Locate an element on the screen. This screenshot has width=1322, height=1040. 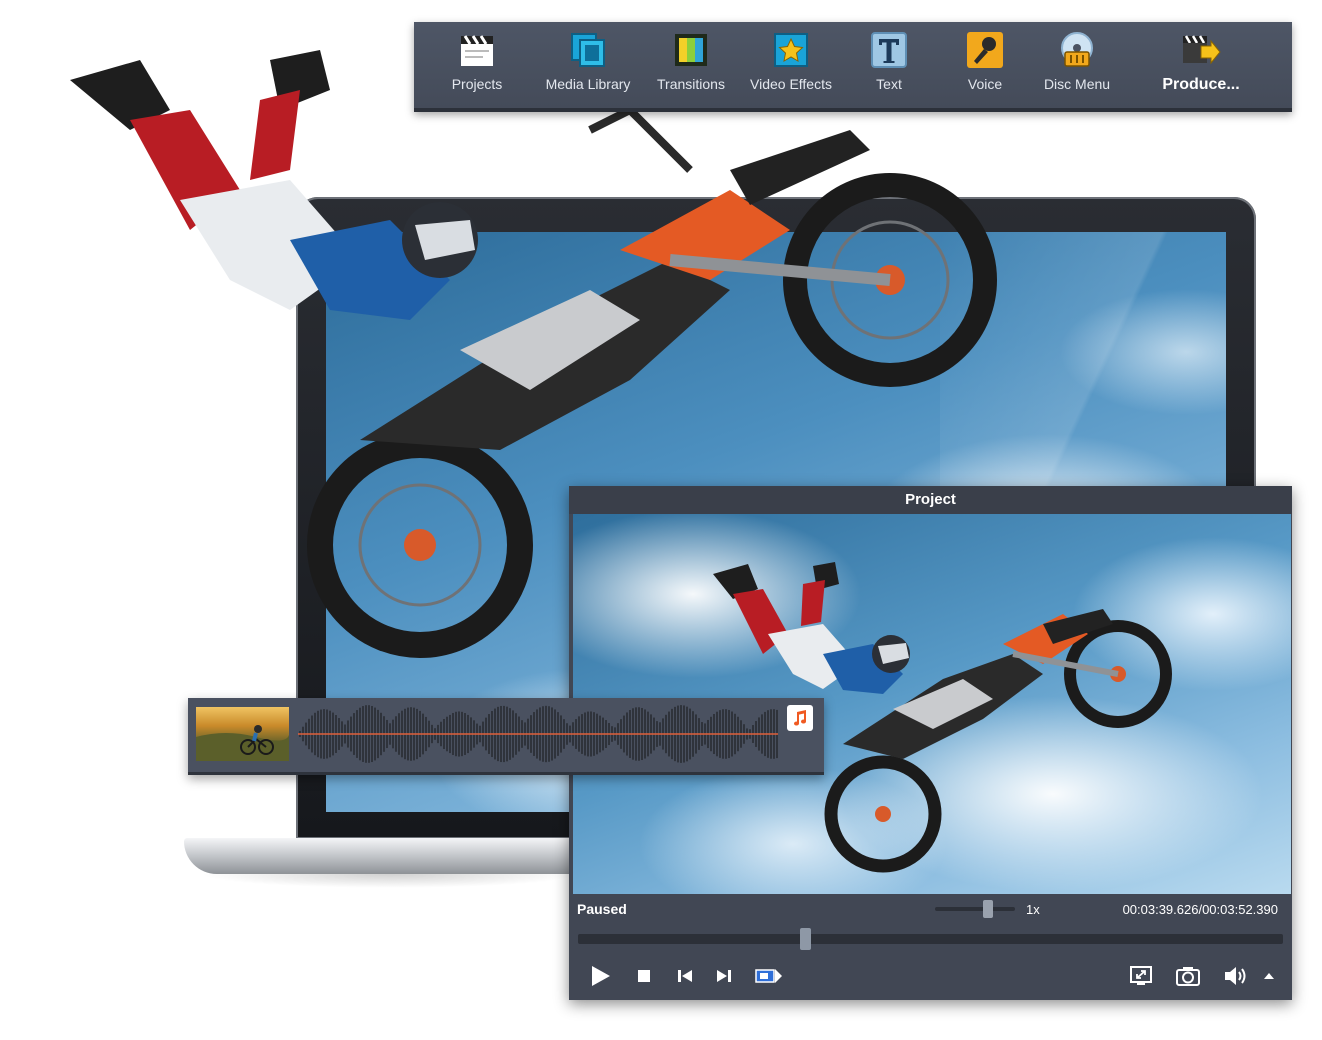
star-effects-icon is located at coordinates (791, 50).